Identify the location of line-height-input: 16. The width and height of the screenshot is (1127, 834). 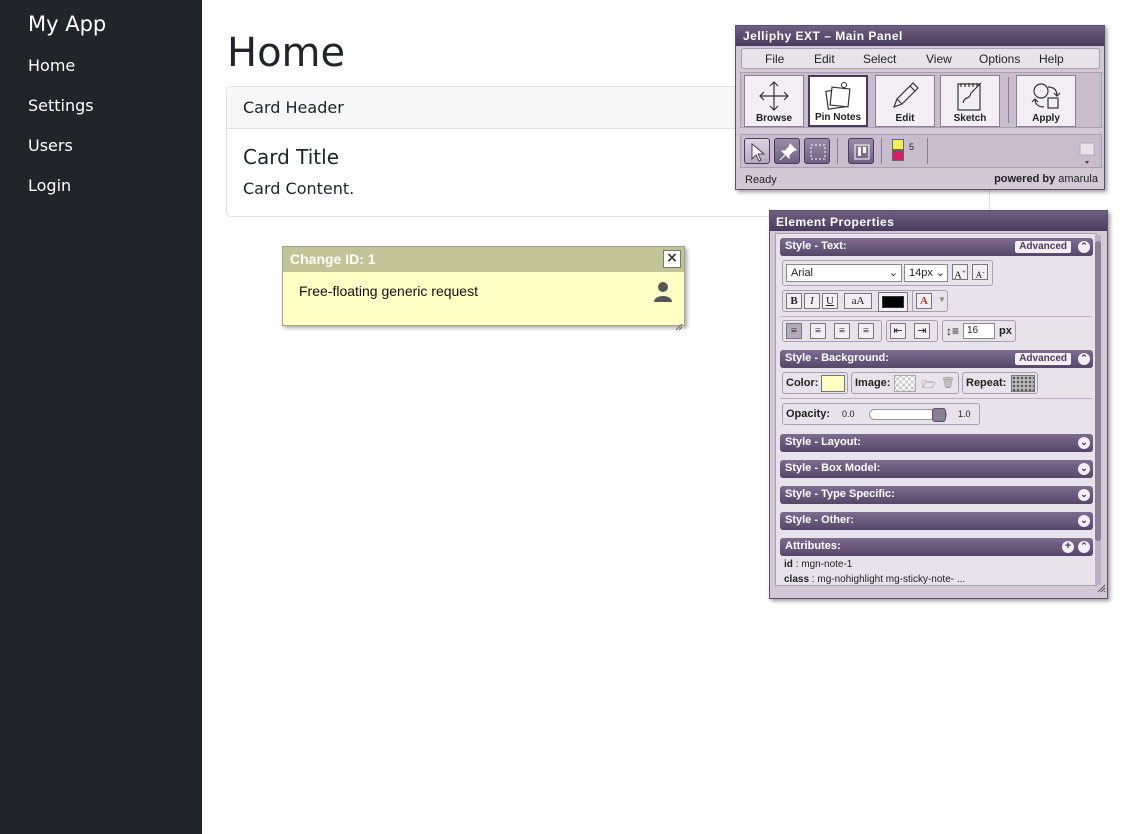
(979, 331).